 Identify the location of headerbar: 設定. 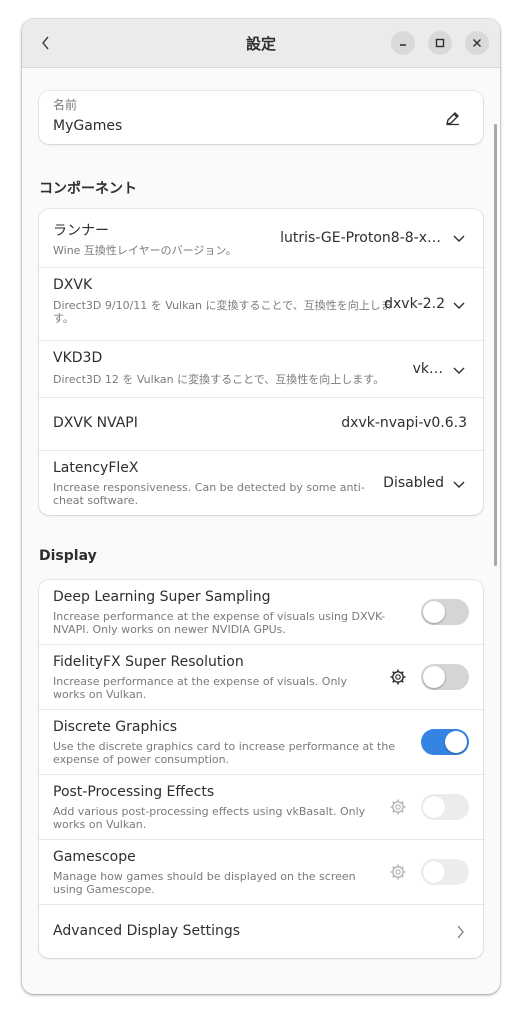
(261, 43).